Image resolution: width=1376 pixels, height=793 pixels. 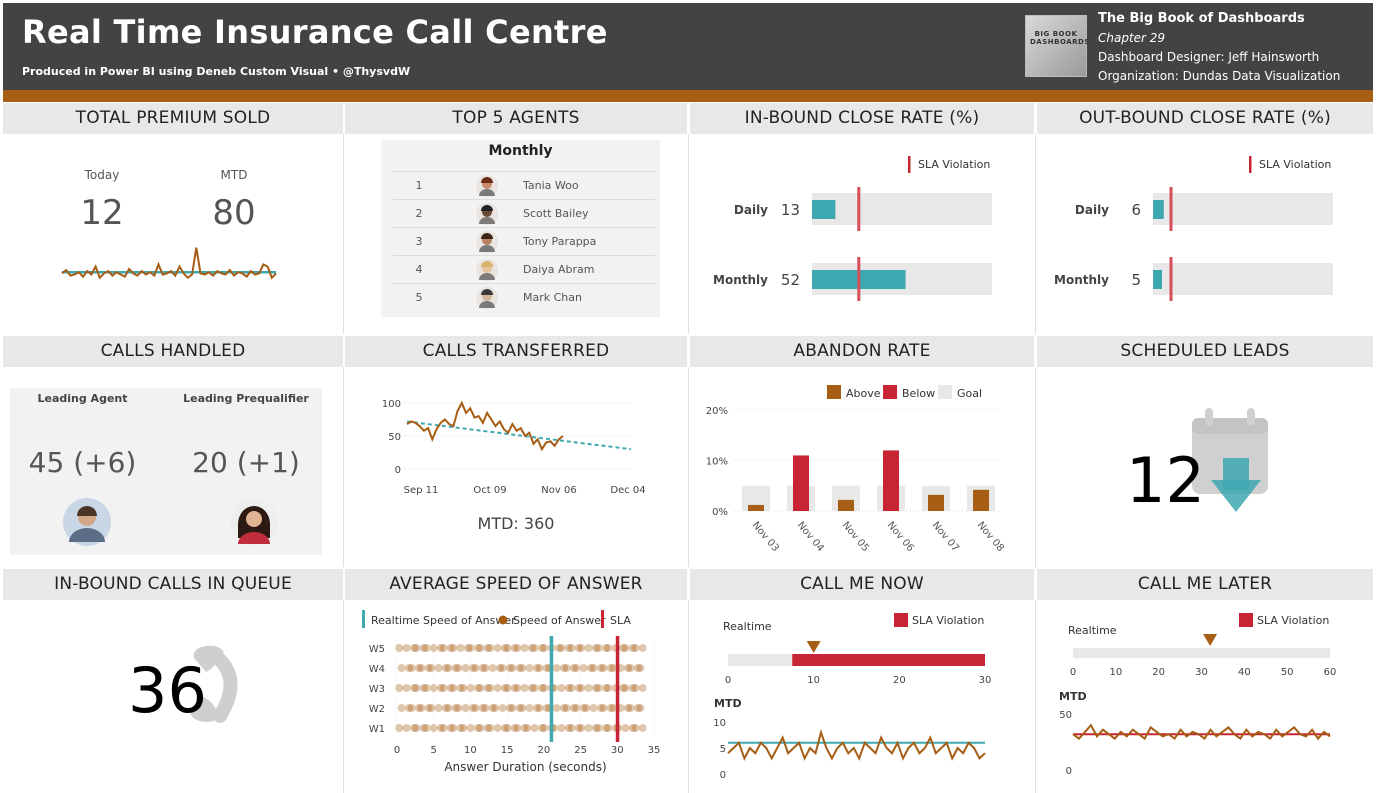 What do you see at coordinates (419, 185) in the screenshot?
I see `agent-rank: 1` at bounding box center [419, 185].